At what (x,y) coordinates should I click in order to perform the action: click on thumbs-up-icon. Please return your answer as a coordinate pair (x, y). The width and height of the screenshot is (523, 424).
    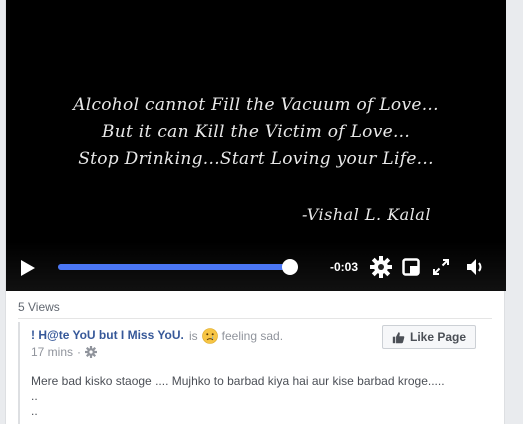
    Looking at the image, I should click on (398, 337).